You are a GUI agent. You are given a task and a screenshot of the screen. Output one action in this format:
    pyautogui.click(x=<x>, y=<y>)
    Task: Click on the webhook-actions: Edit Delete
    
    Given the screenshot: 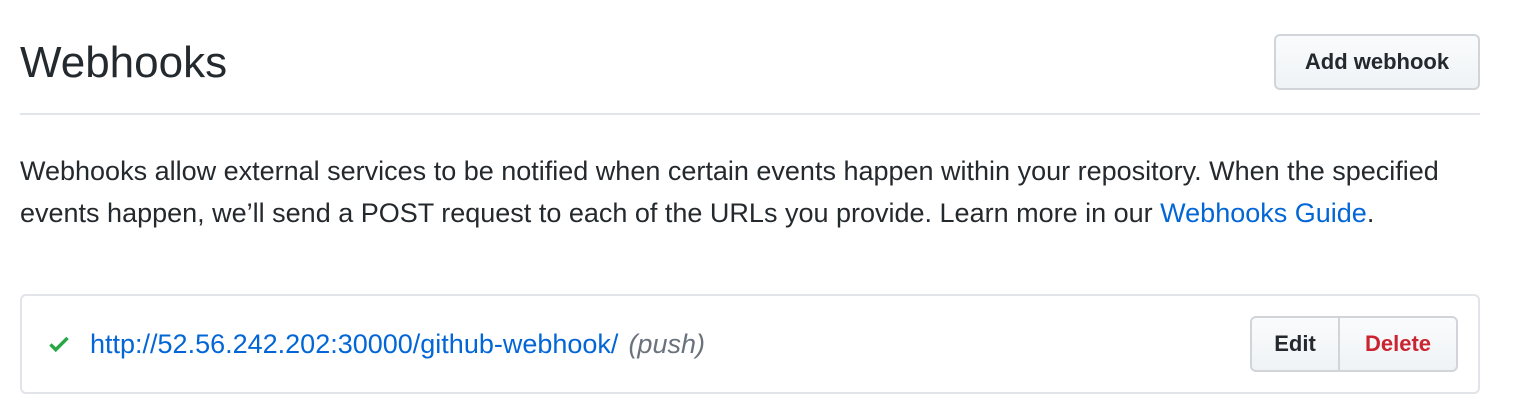 What is the action you would take?
    pyautogui.click(x=1354, y=344)
    